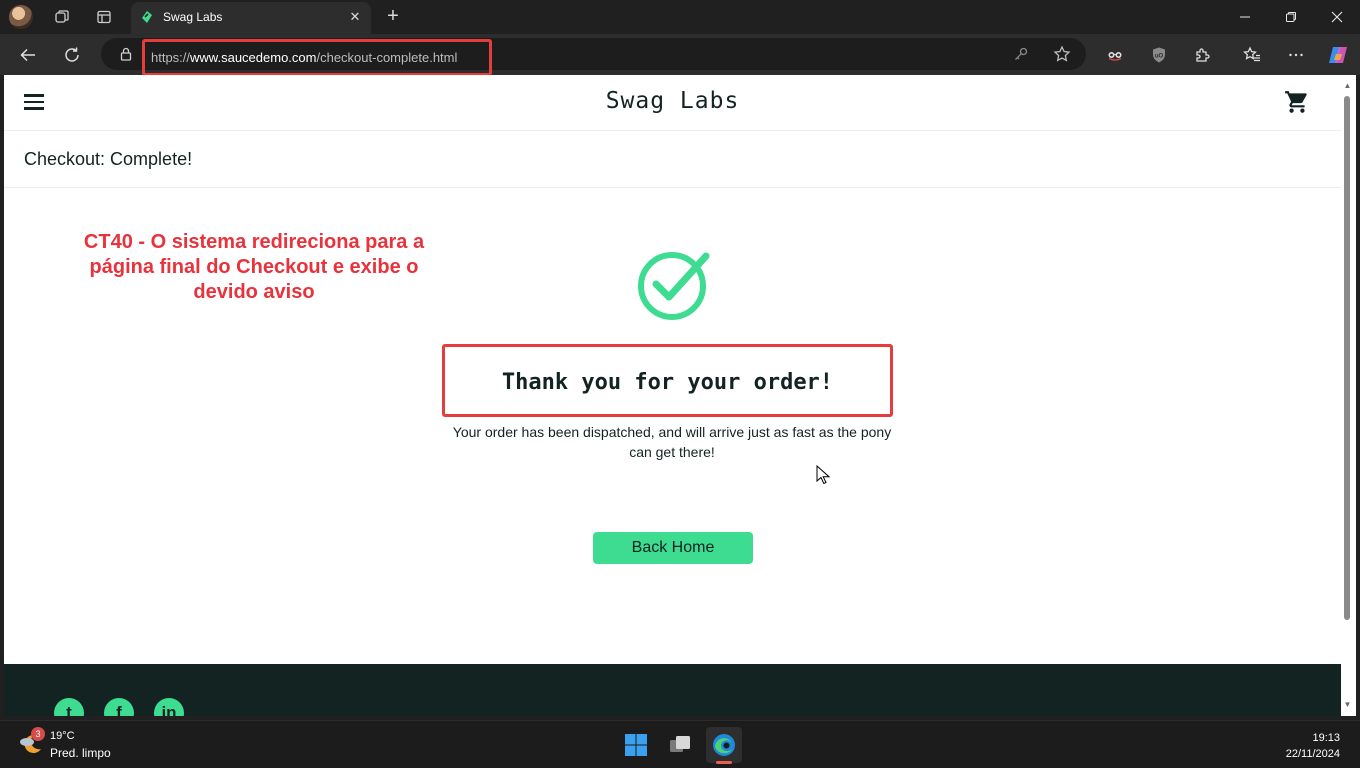  I want to click on ublock-shield-icon: uO, so click(1159, 55).